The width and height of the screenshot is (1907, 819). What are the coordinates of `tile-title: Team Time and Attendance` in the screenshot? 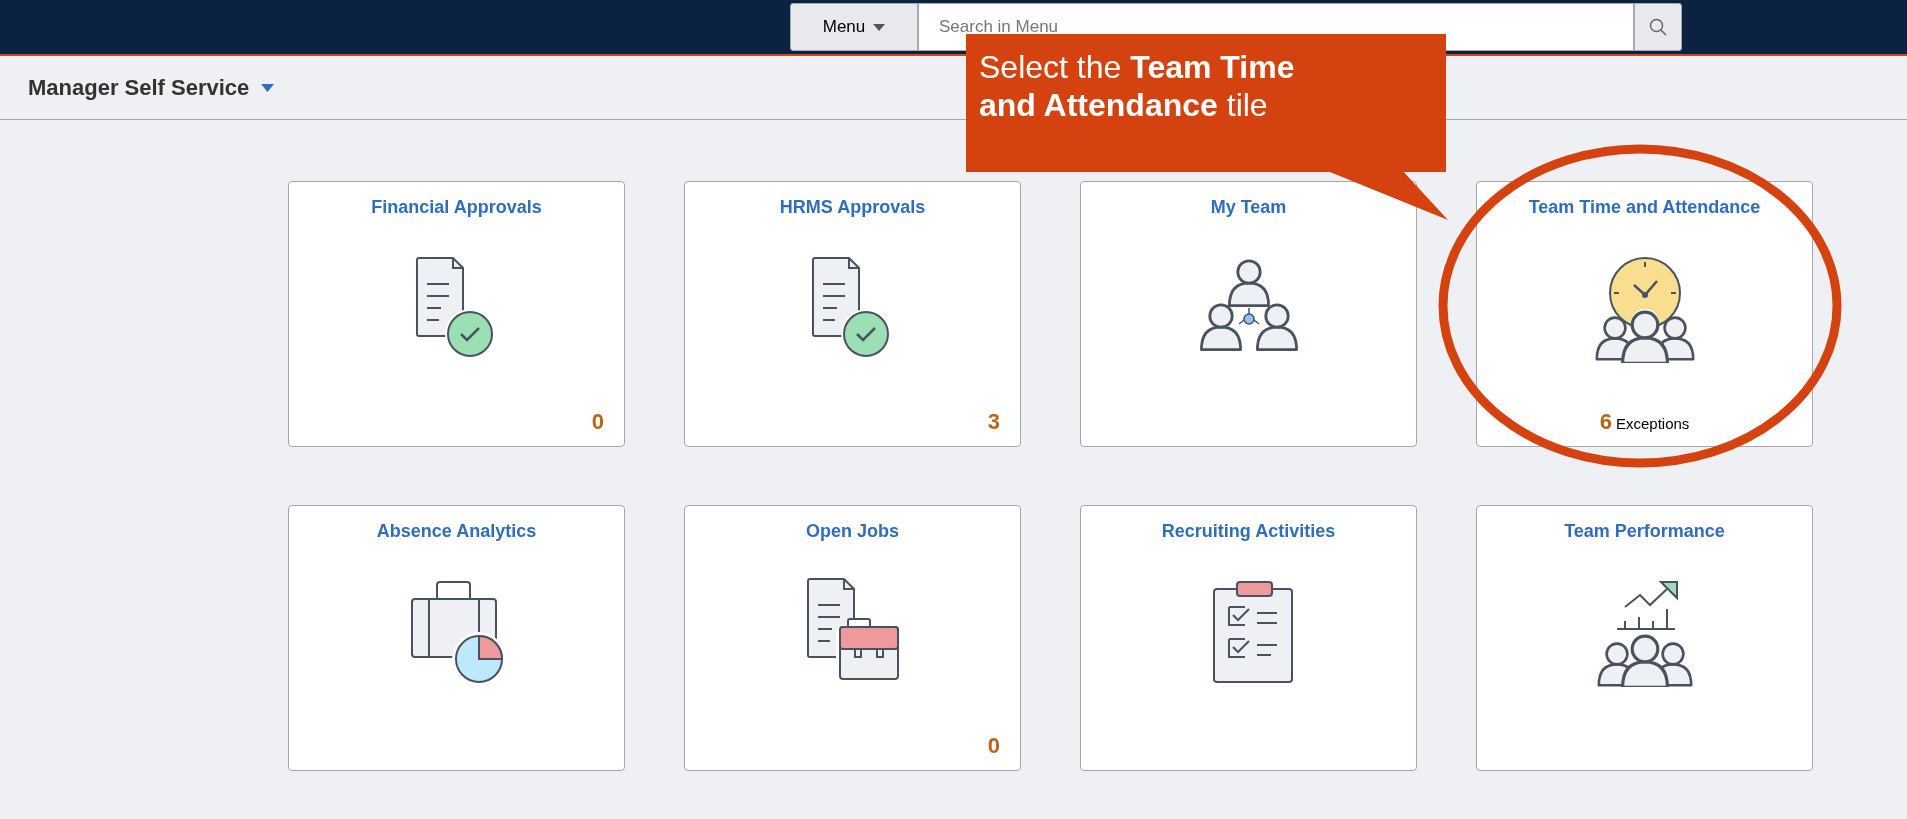 It's located at (1644, 207).